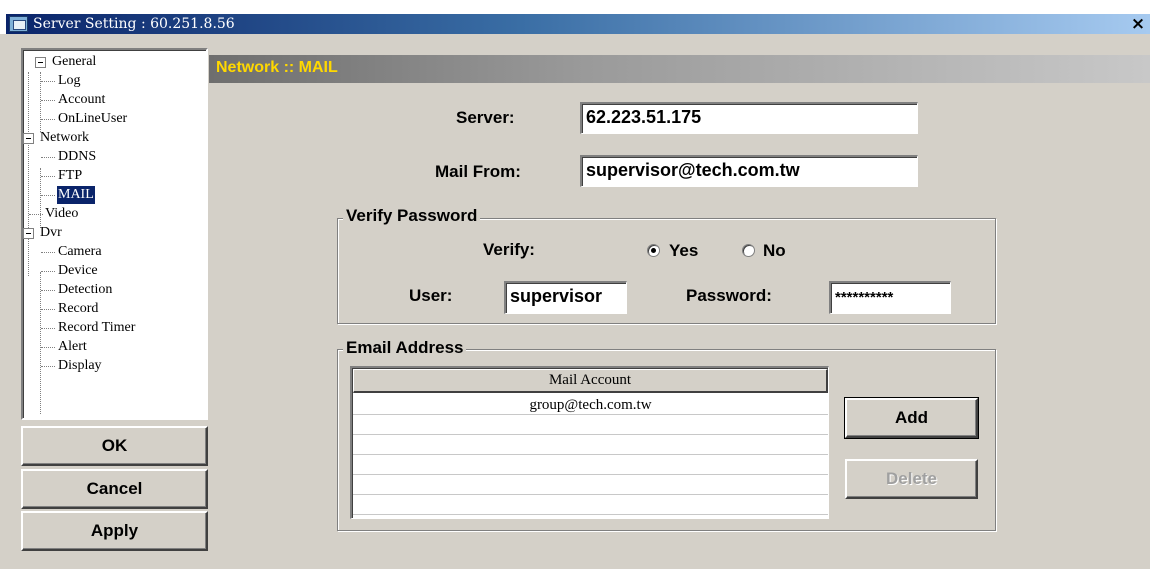 Image resolution: width=1150 pixels, height=569 pixels. I want to click on server-label: Server:, so click(485, 117).